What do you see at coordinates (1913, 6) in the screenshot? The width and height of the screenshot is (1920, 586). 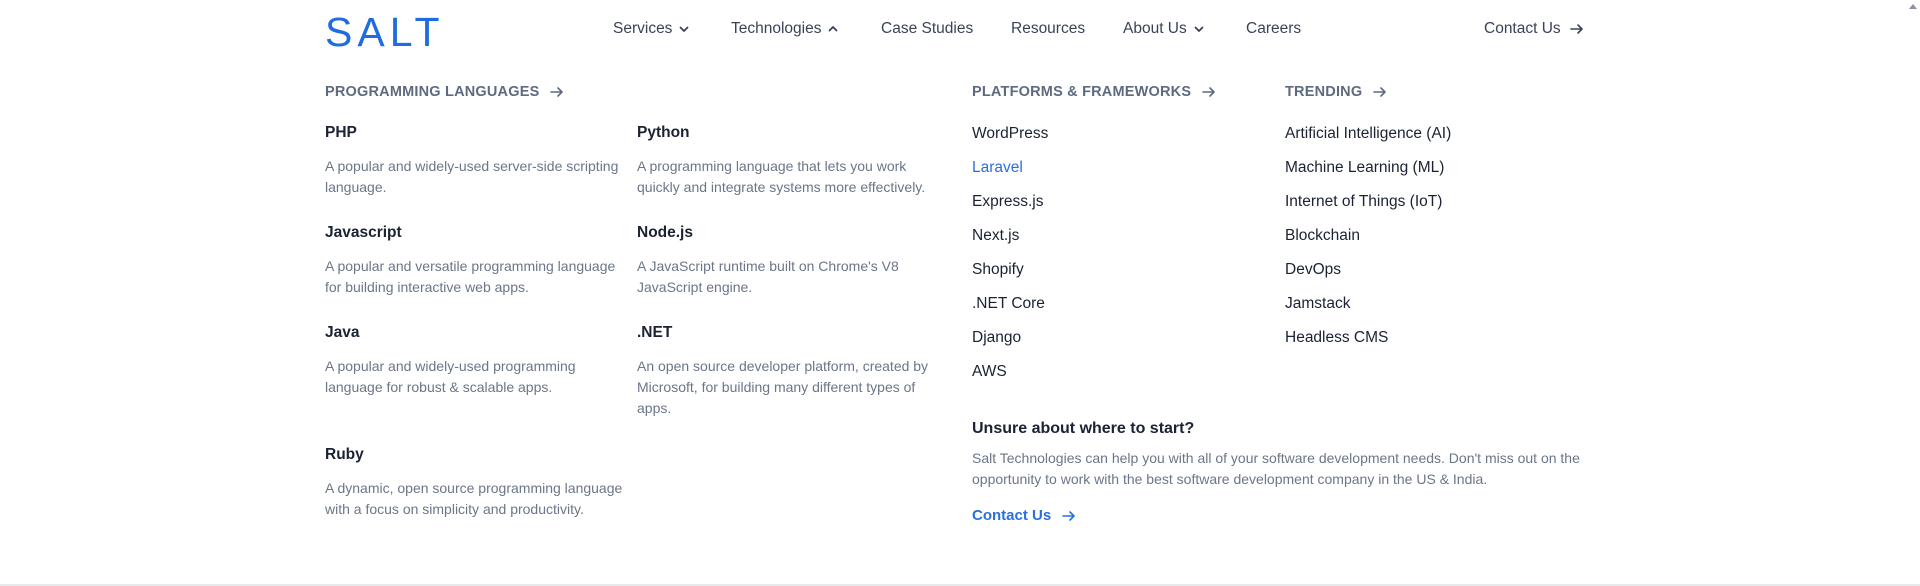 I see `scroll-up-arrow-icon` at bounding box center [1913, 6].